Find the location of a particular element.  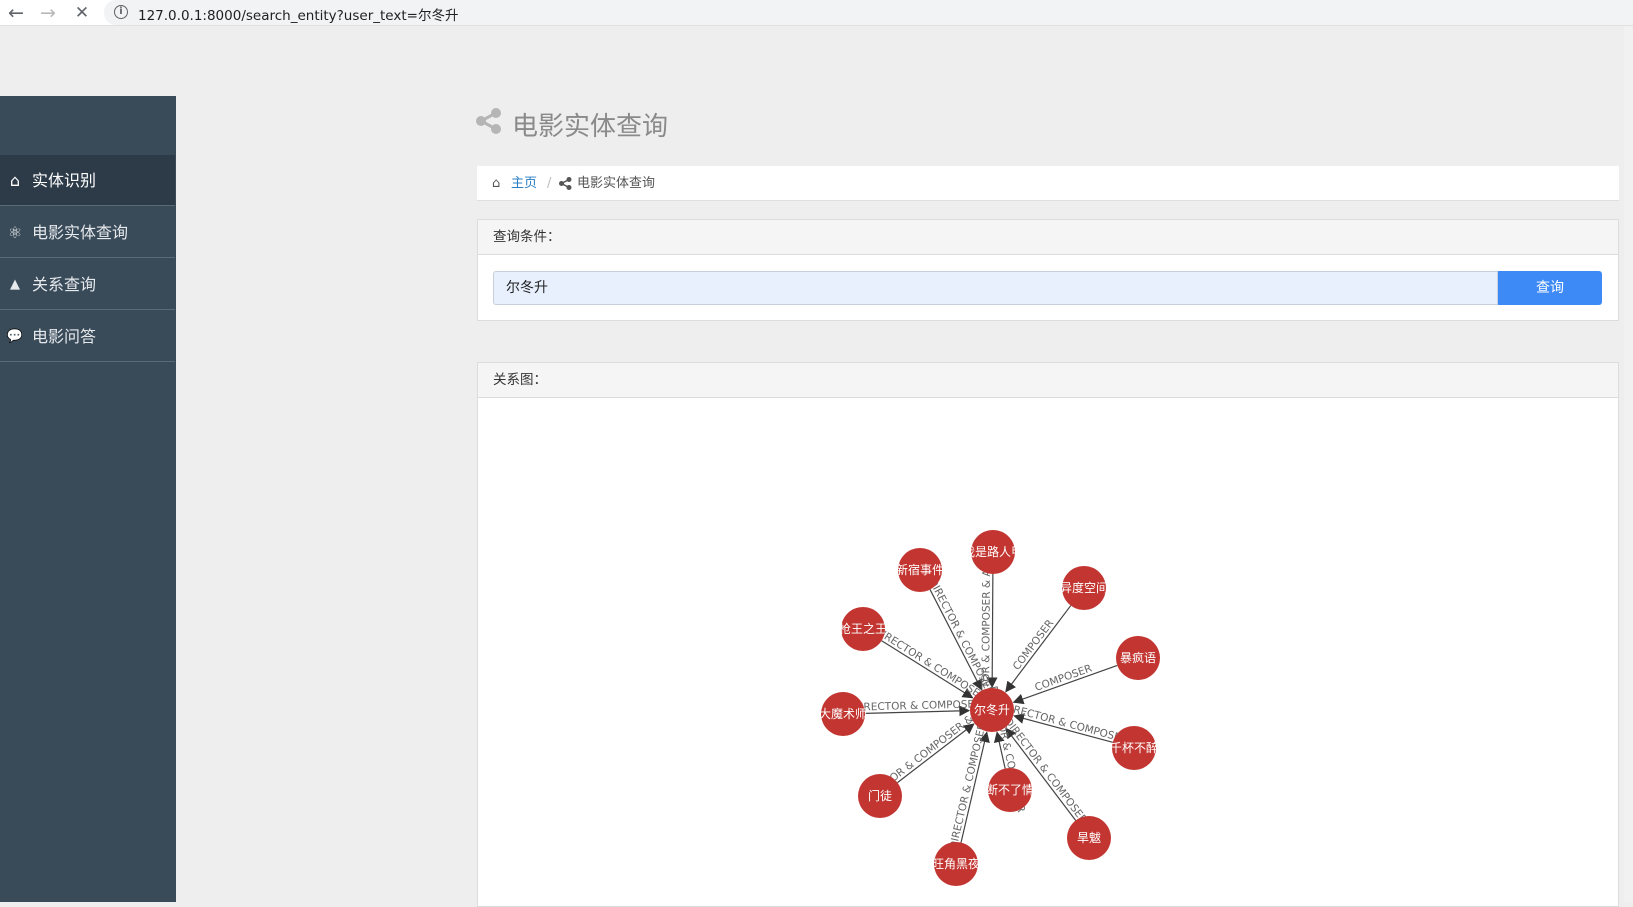

sidebar-item-entity-recognition: ⌂ 实体识别 is located at coordinates (87, 180).